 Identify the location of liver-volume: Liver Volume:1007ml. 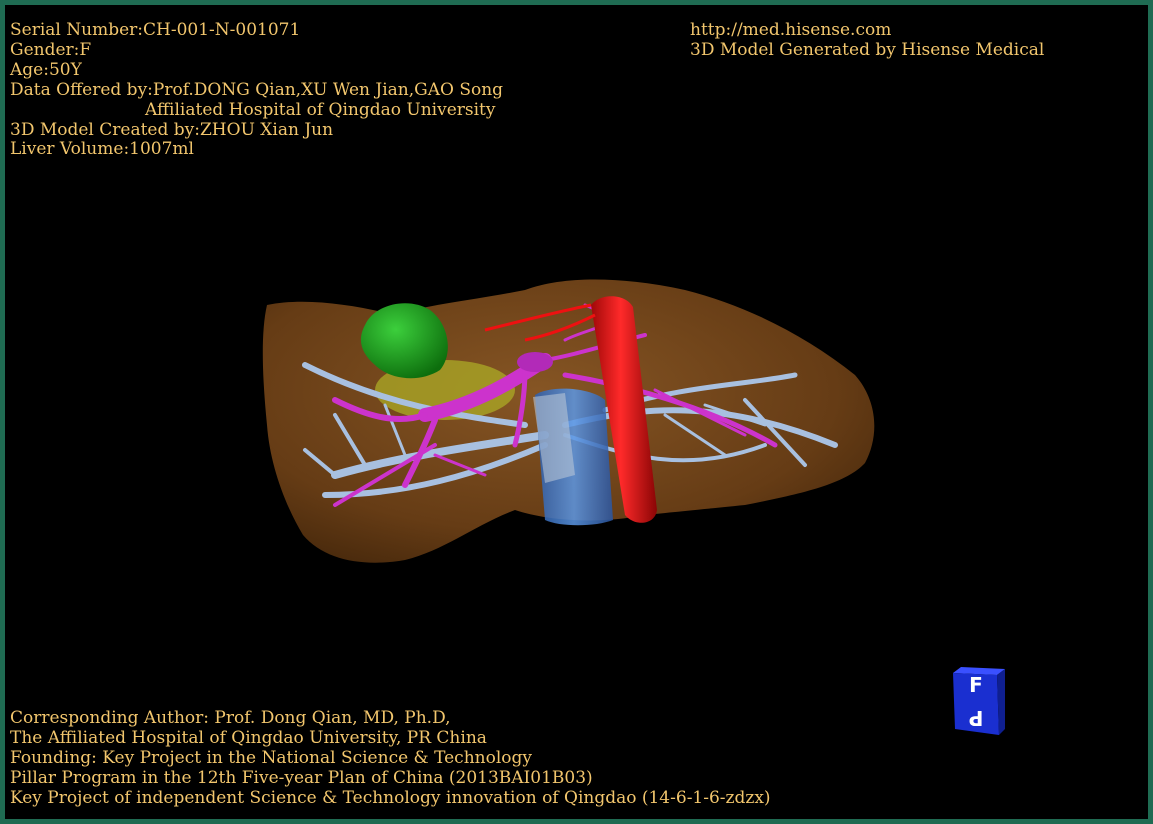
(102, 149).